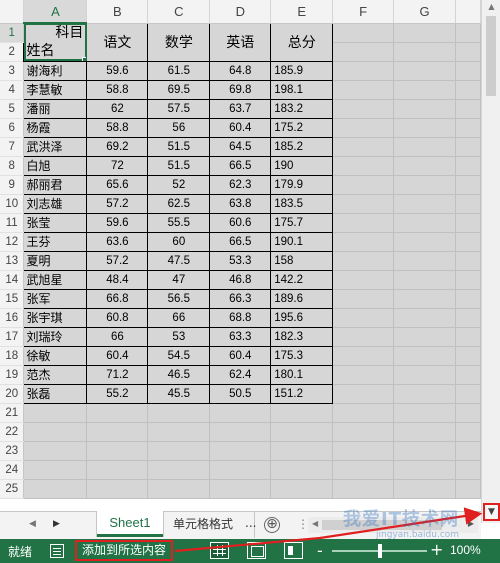  What do you see at coordinates (12, 109) in the screenshot?
I see `row-header: 5` at bounding box center [12, 109].